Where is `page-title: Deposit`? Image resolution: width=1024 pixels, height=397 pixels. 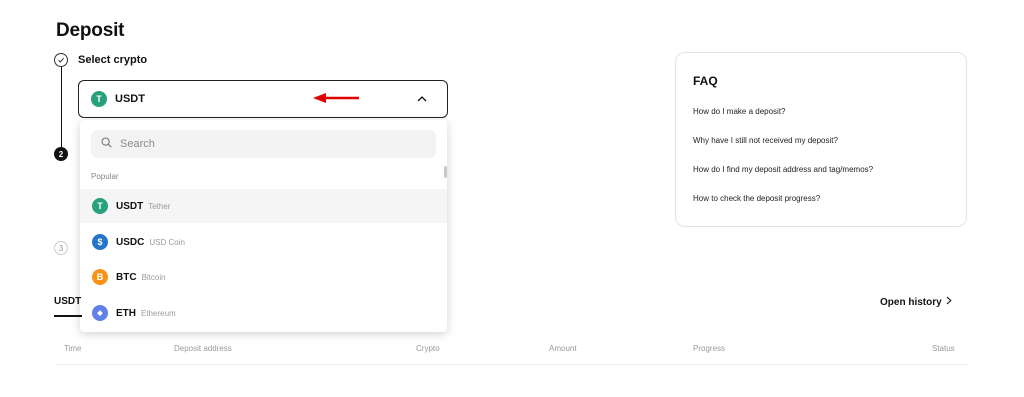
page-title: Deposit is located at coordinates (90, 30).